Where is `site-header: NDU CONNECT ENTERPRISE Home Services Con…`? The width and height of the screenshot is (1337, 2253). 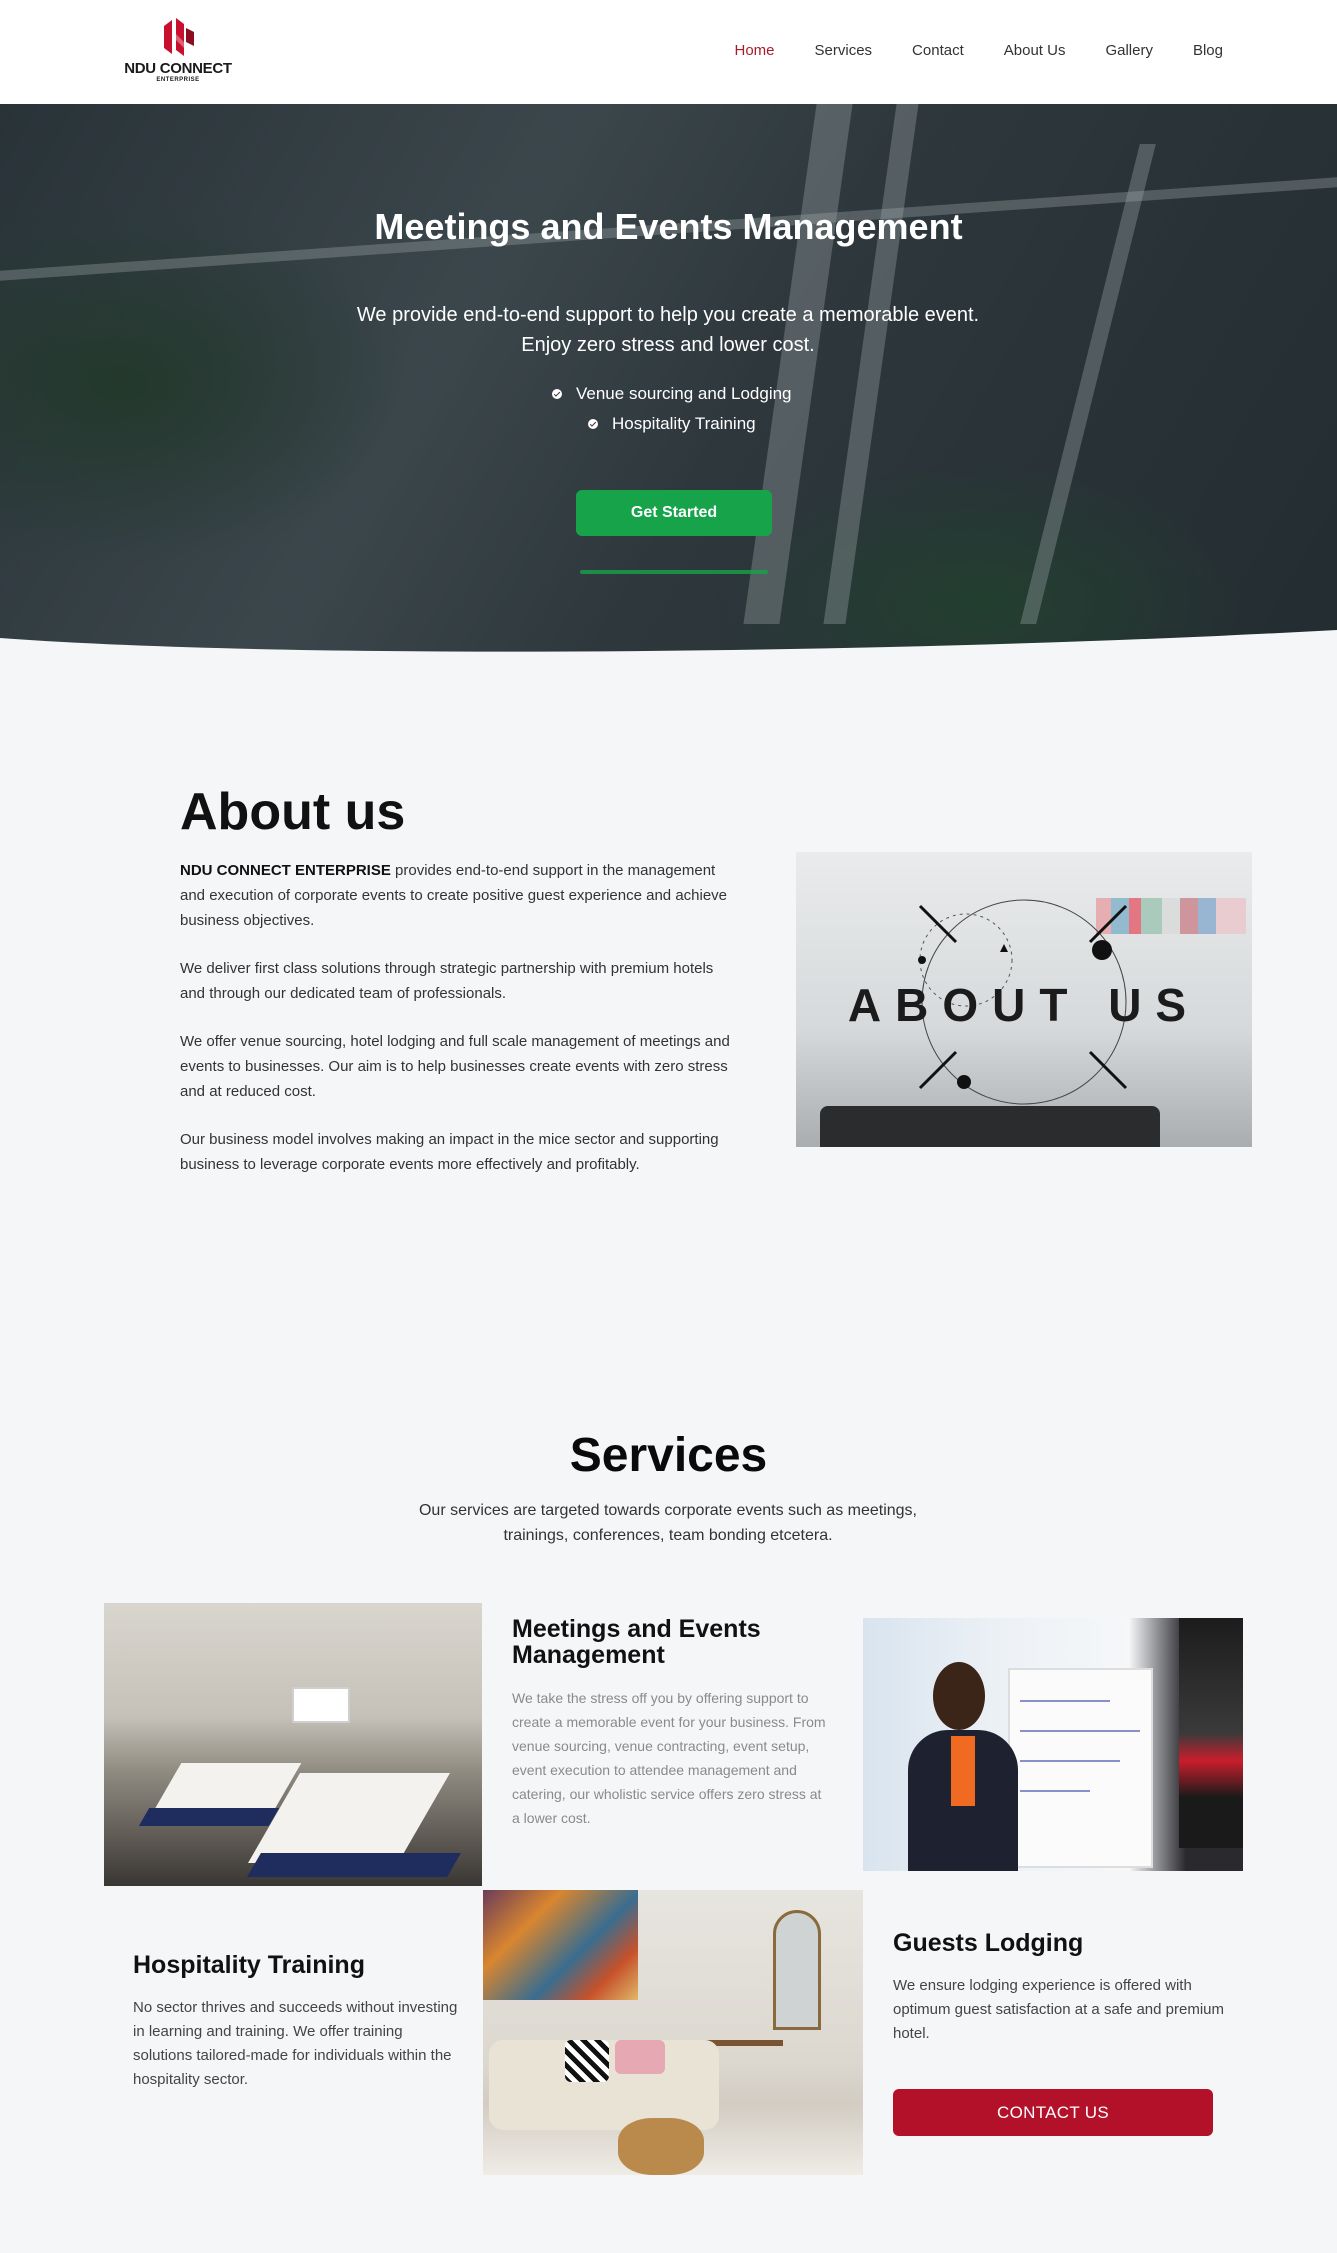
site-header: NDU CONNECT ENTERPRISE Home Services Con… is located at coordinates (668, 52).